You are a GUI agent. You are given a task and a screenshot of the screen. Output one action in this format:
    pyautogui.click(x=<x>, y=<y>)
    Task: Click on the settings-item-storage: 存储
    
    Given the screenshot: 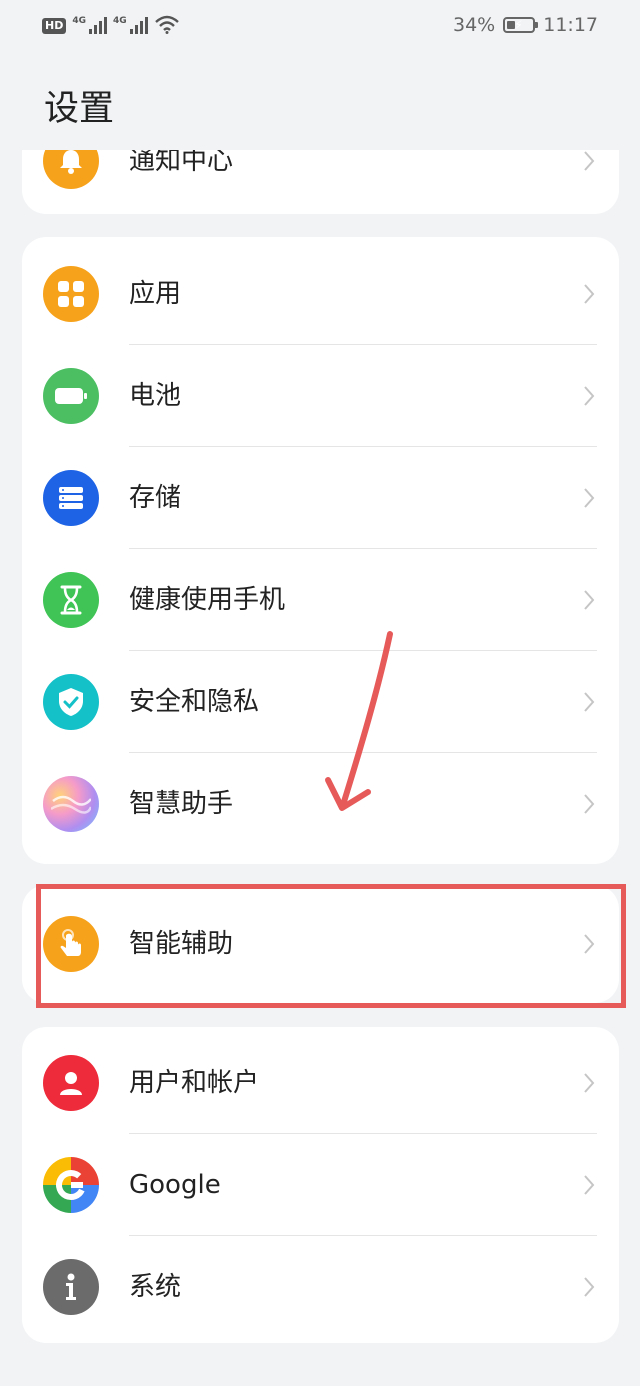 What is the action you would take?
    pyautogui.click(x=320, y=498)
    